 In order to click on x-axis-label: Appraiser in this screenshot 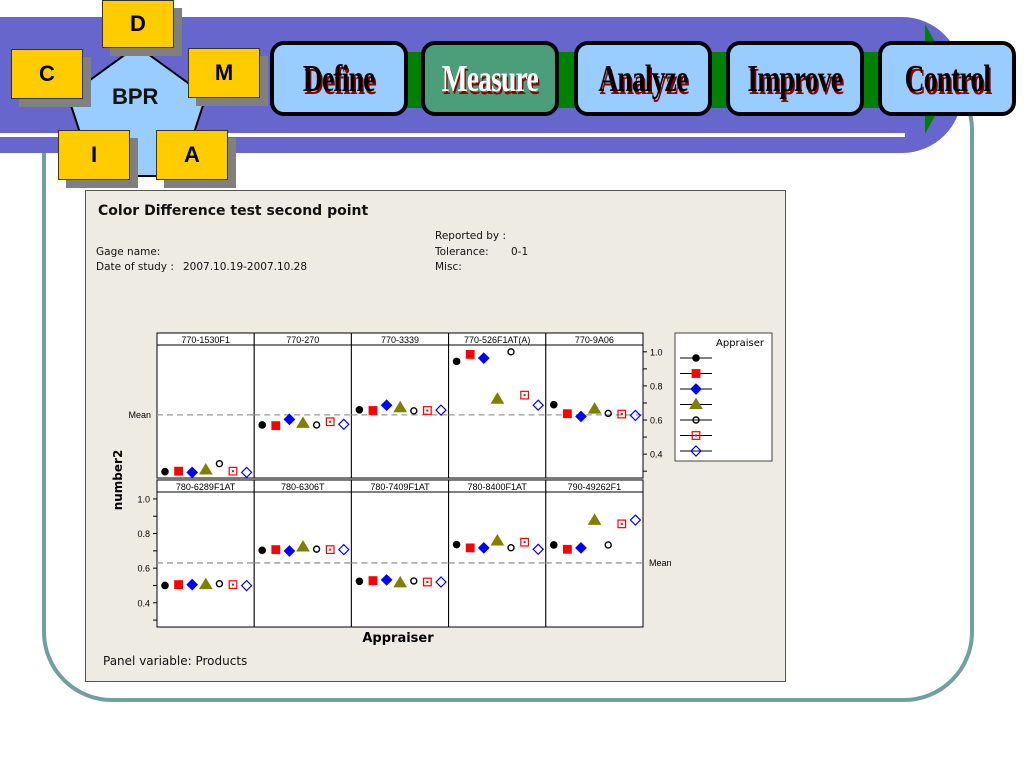, I will do `click(398, 638)`.